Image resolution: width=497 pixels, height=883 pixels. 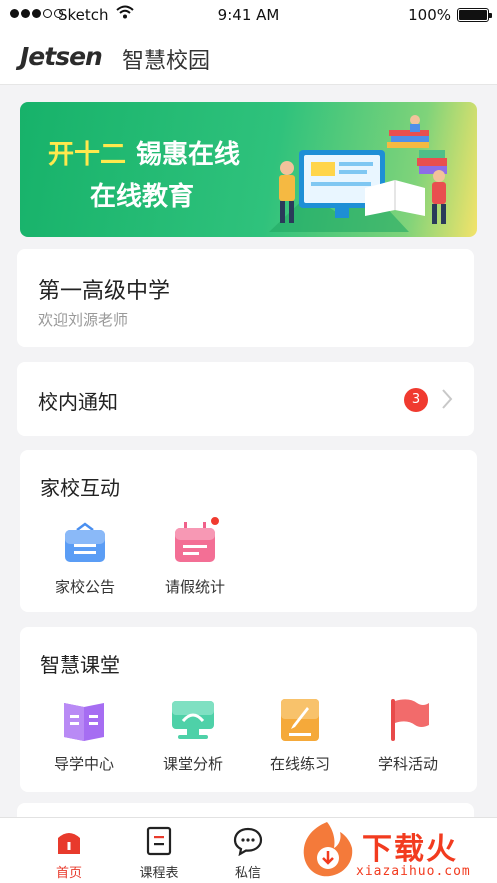 What do you see at coordinates (188, 155) in the screenshot?
I see `banner-line1-text: 锡惠在线` at bounding box center [188, 155].